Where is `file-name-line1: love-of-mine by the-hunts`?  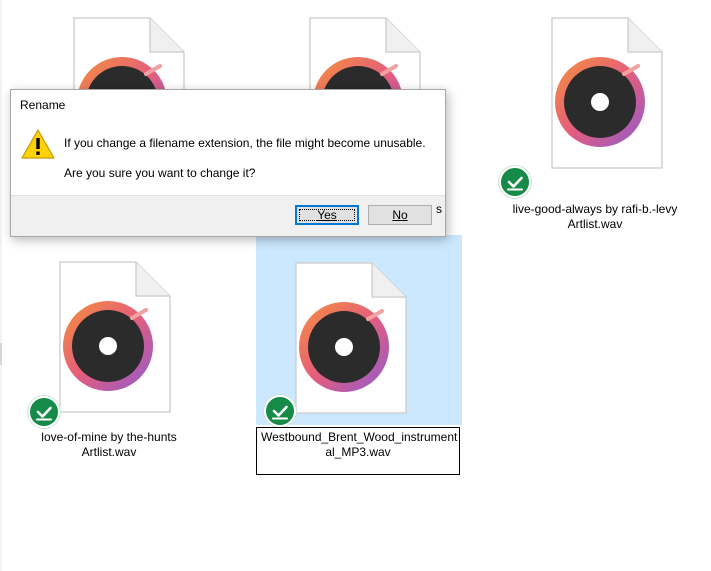
file-name-line1: love-of-mine by the-hunts is located at coordinates (109, 437).